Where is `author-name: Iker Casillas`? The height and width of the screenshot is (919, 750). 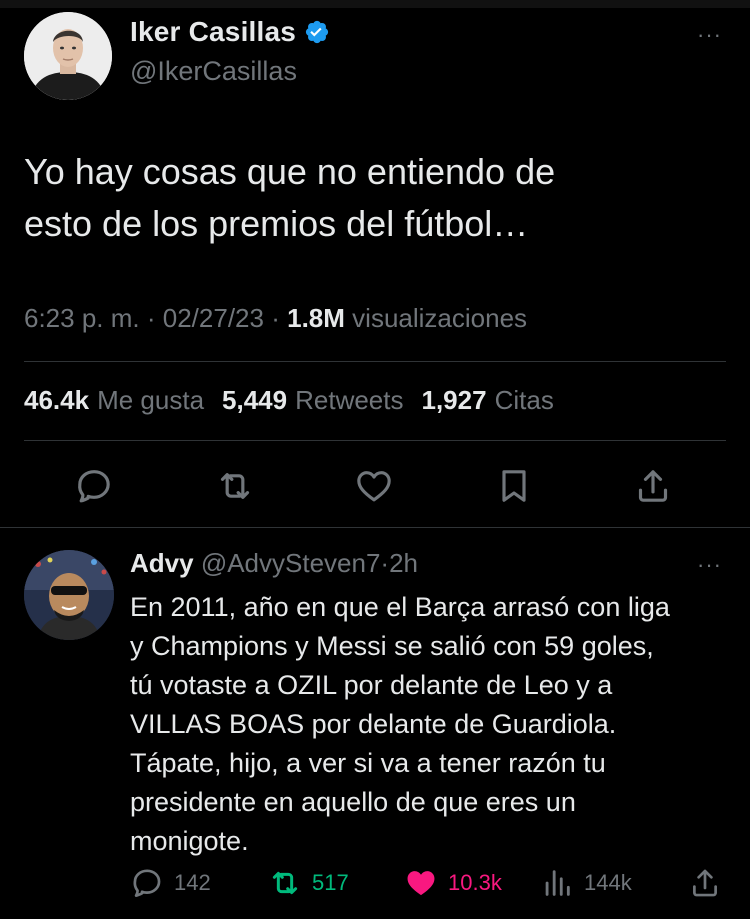 author-name: Iker Casillas is located at coordinates (213, 32).